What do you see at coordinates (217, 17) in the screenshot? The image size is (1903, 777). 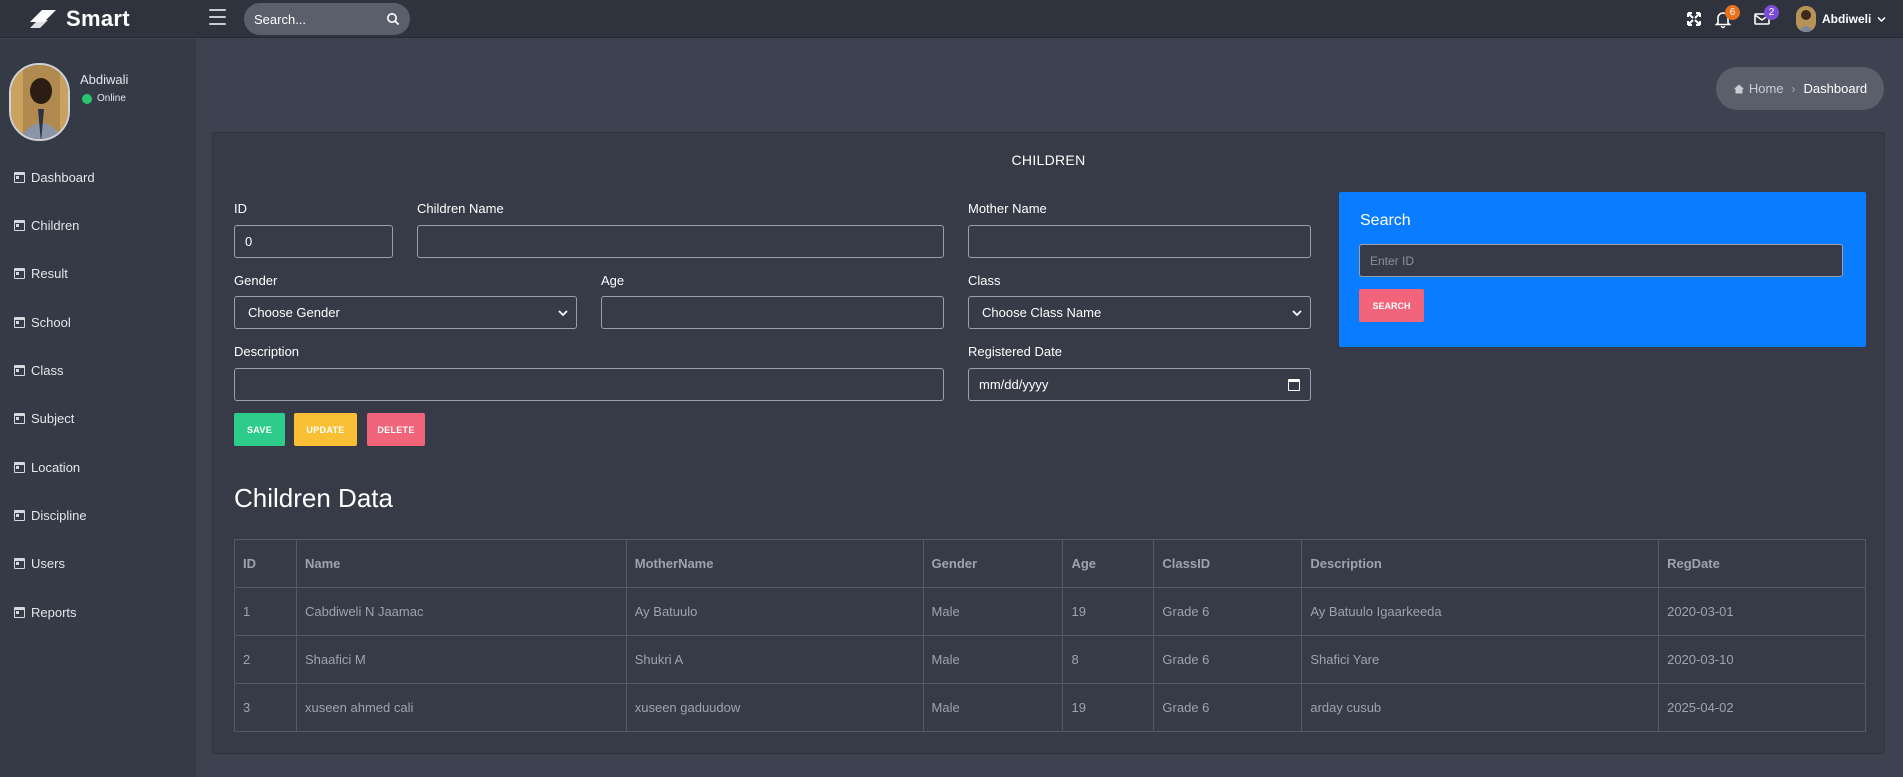 I see `menu-toggle-icon` at bounding box center [217, 17].